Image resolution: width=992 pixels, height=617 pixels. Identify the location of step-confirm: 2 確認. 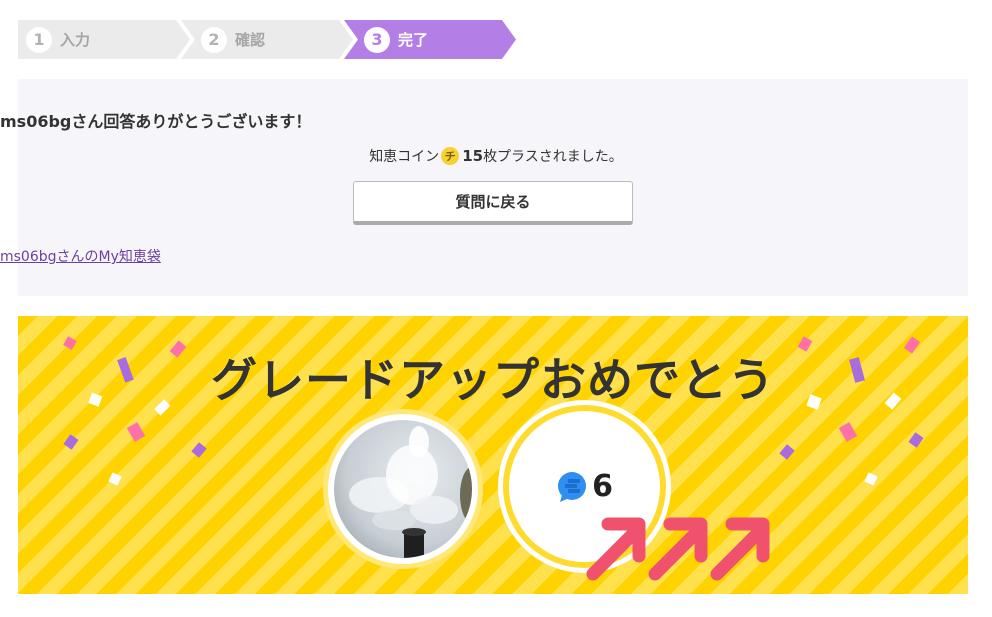
(267, 39).